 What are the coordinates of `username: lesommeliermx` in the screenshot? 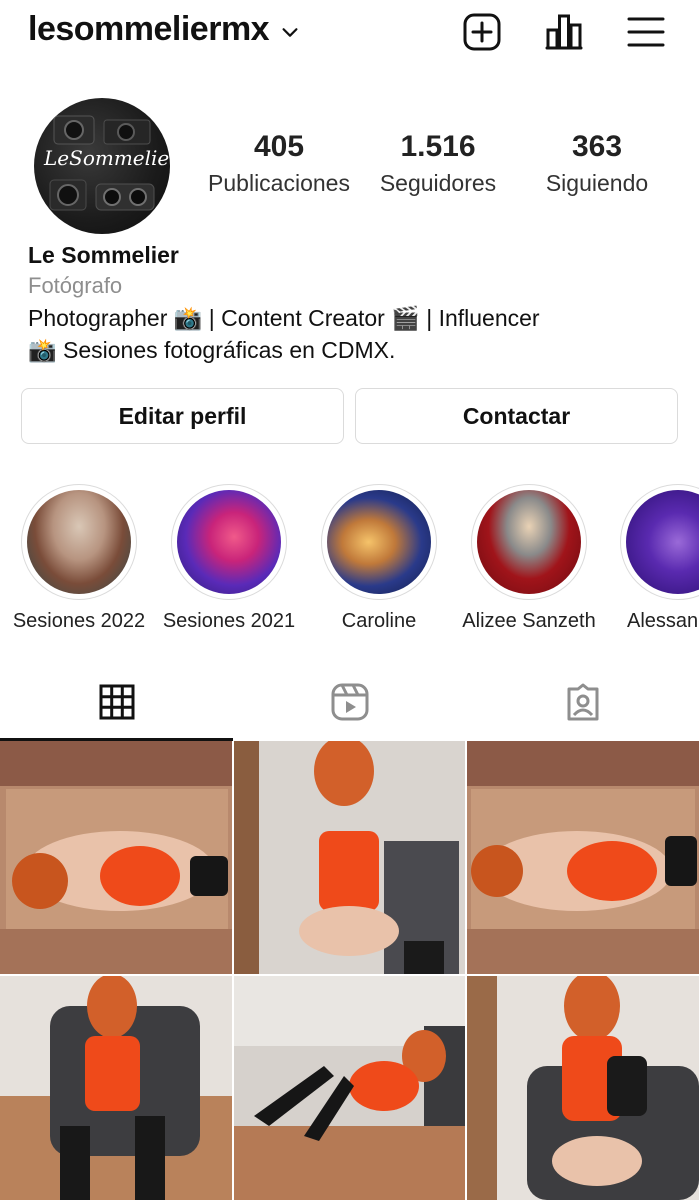 It's located at (149, 29).